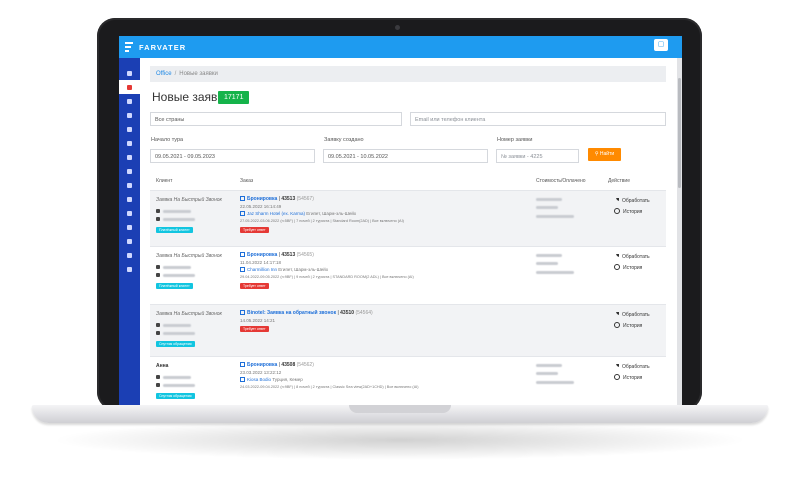 The image size is (800, 479). What do you see at coordinates (247, 181) in the screenshot?
I see `column-order: Заказ` at bounding box center [247, 181].